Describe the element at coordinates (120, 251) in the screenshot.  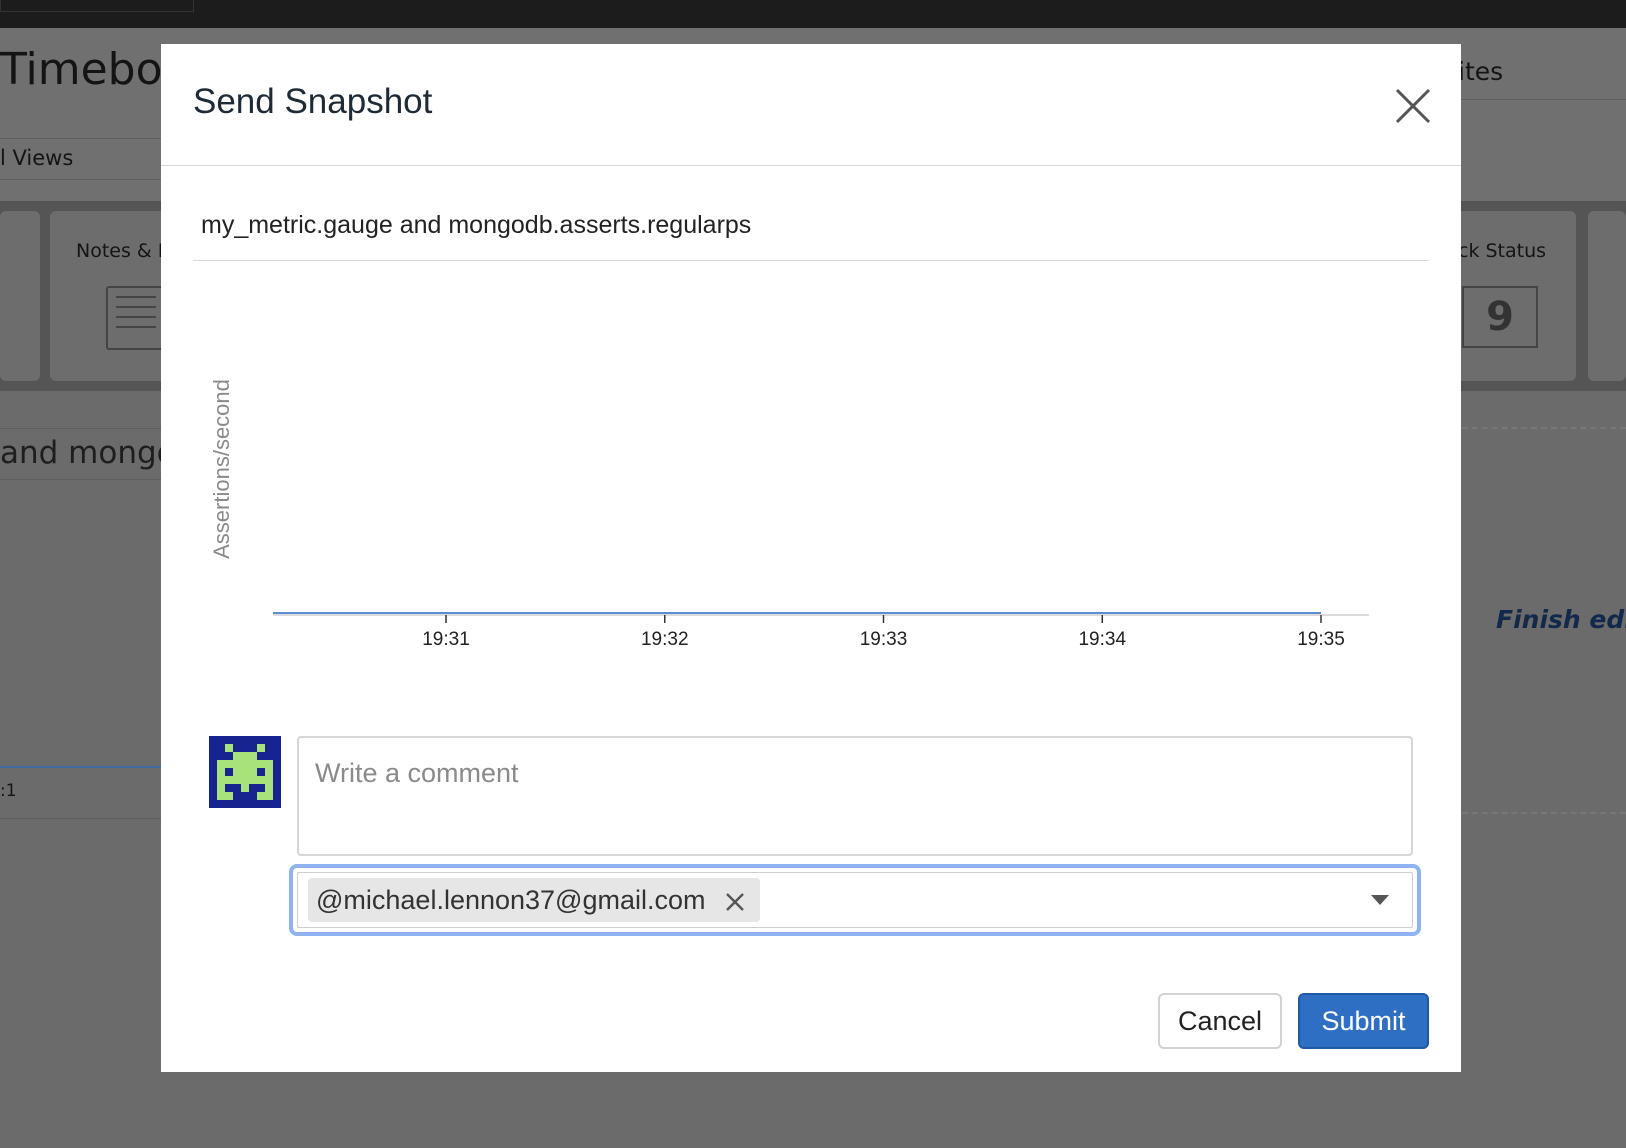
I see `notes-card-label: Notes & I` at that location.